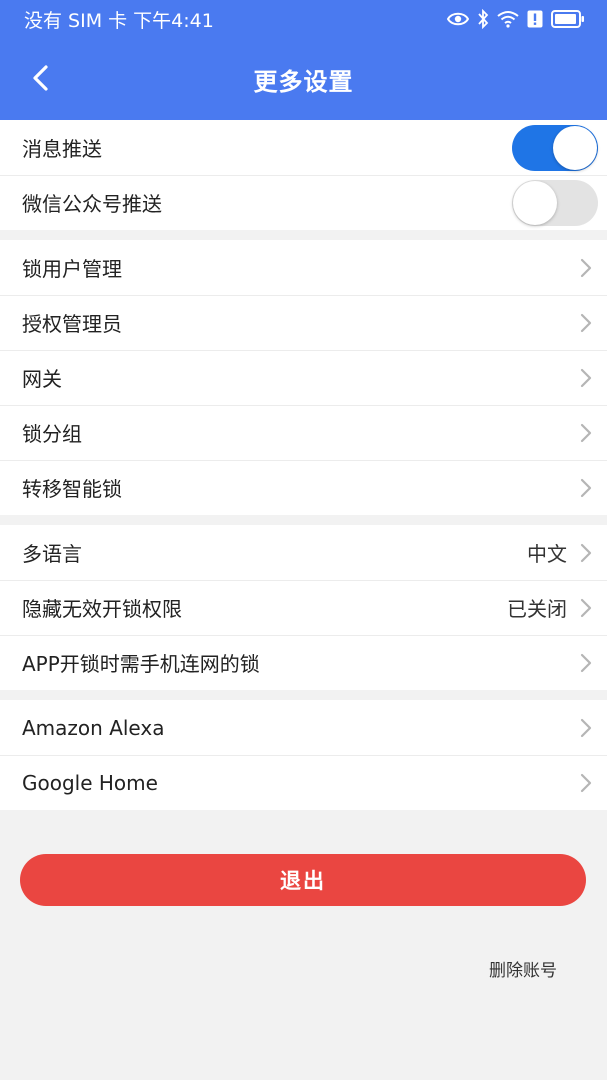  What do you see at coordinates (303, 267) in the screenshot?
I see `row-lock-users: 锁用户管理` at bounding box center [303, 267].